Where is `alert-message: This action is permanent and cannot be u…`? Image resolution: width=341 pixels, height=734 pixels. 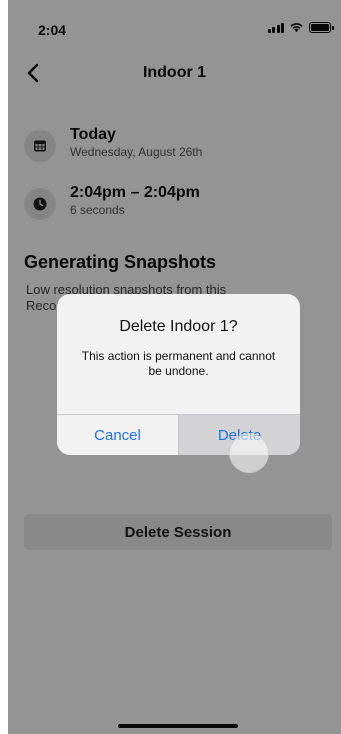 alert-message: This action is permanent and cannot be u… is located at coordinates (178, 363).